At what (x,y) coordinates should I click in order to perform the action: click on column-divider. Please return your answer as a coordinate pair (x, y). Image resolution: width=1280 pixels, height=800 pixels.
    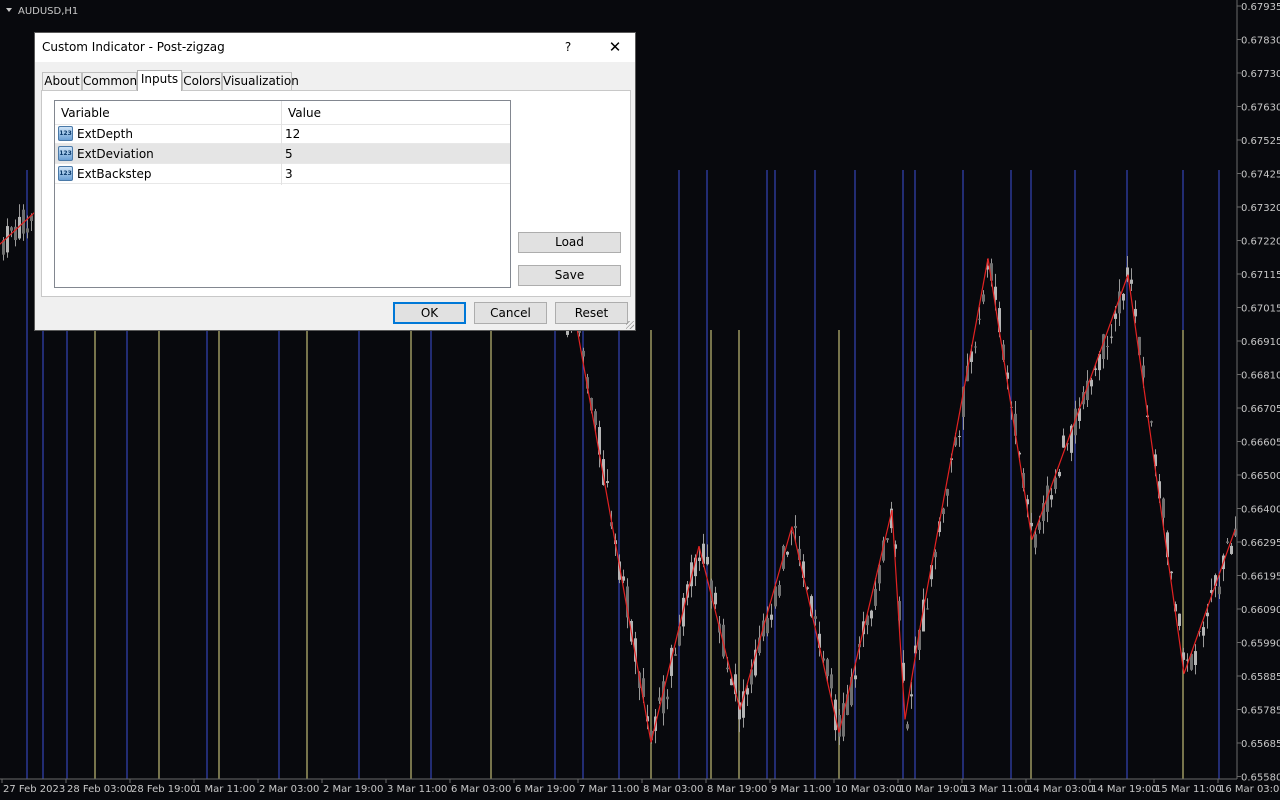
    Looking at the image, I should click on (281, 143).